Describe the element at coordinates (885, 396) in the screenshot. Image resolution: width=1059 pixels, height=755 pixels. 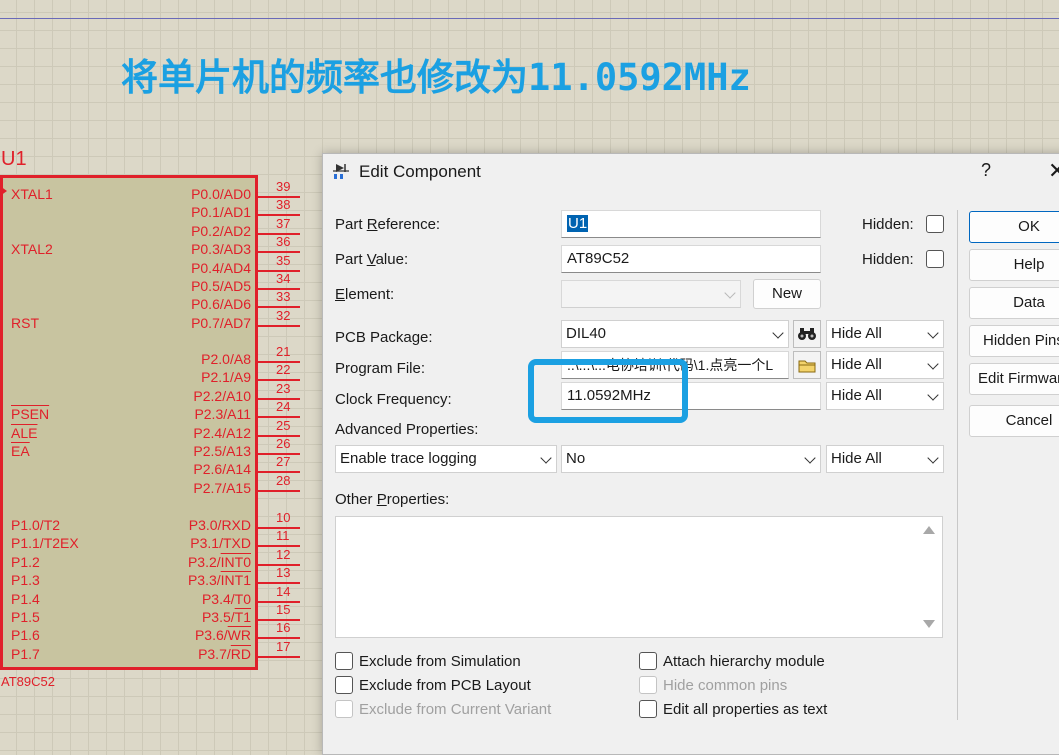
I see `clock-frequency-visibility-select: Hide All` at that location.